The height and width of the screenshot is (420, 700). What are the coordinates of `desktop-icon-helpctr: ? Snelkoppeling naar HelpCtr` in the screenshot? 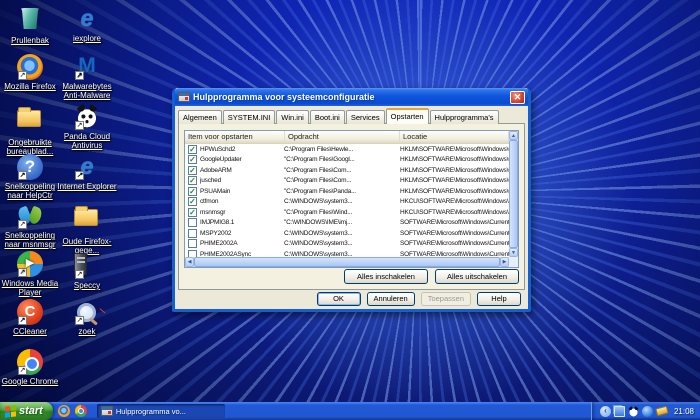 It's located at (30, 177).